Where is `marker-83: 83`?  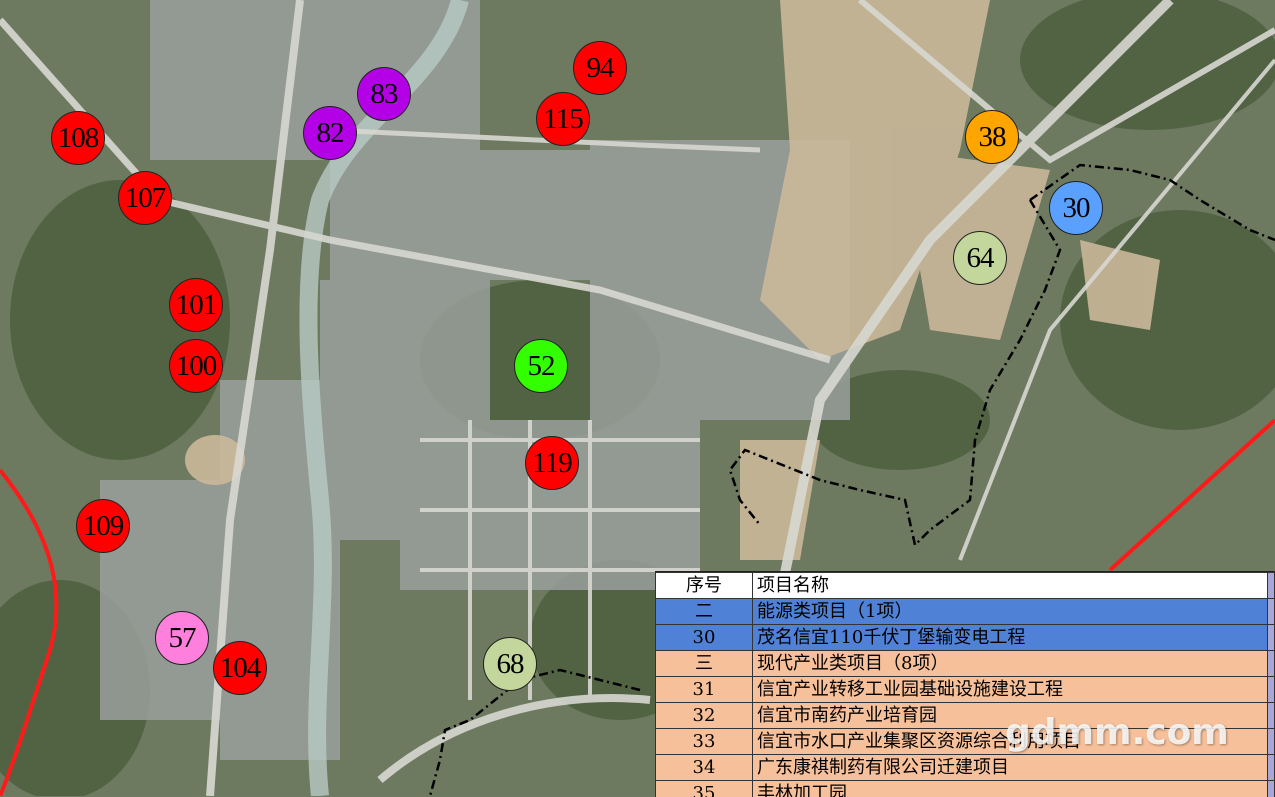 marker-83: 83 is located at coordinates (384, 94).